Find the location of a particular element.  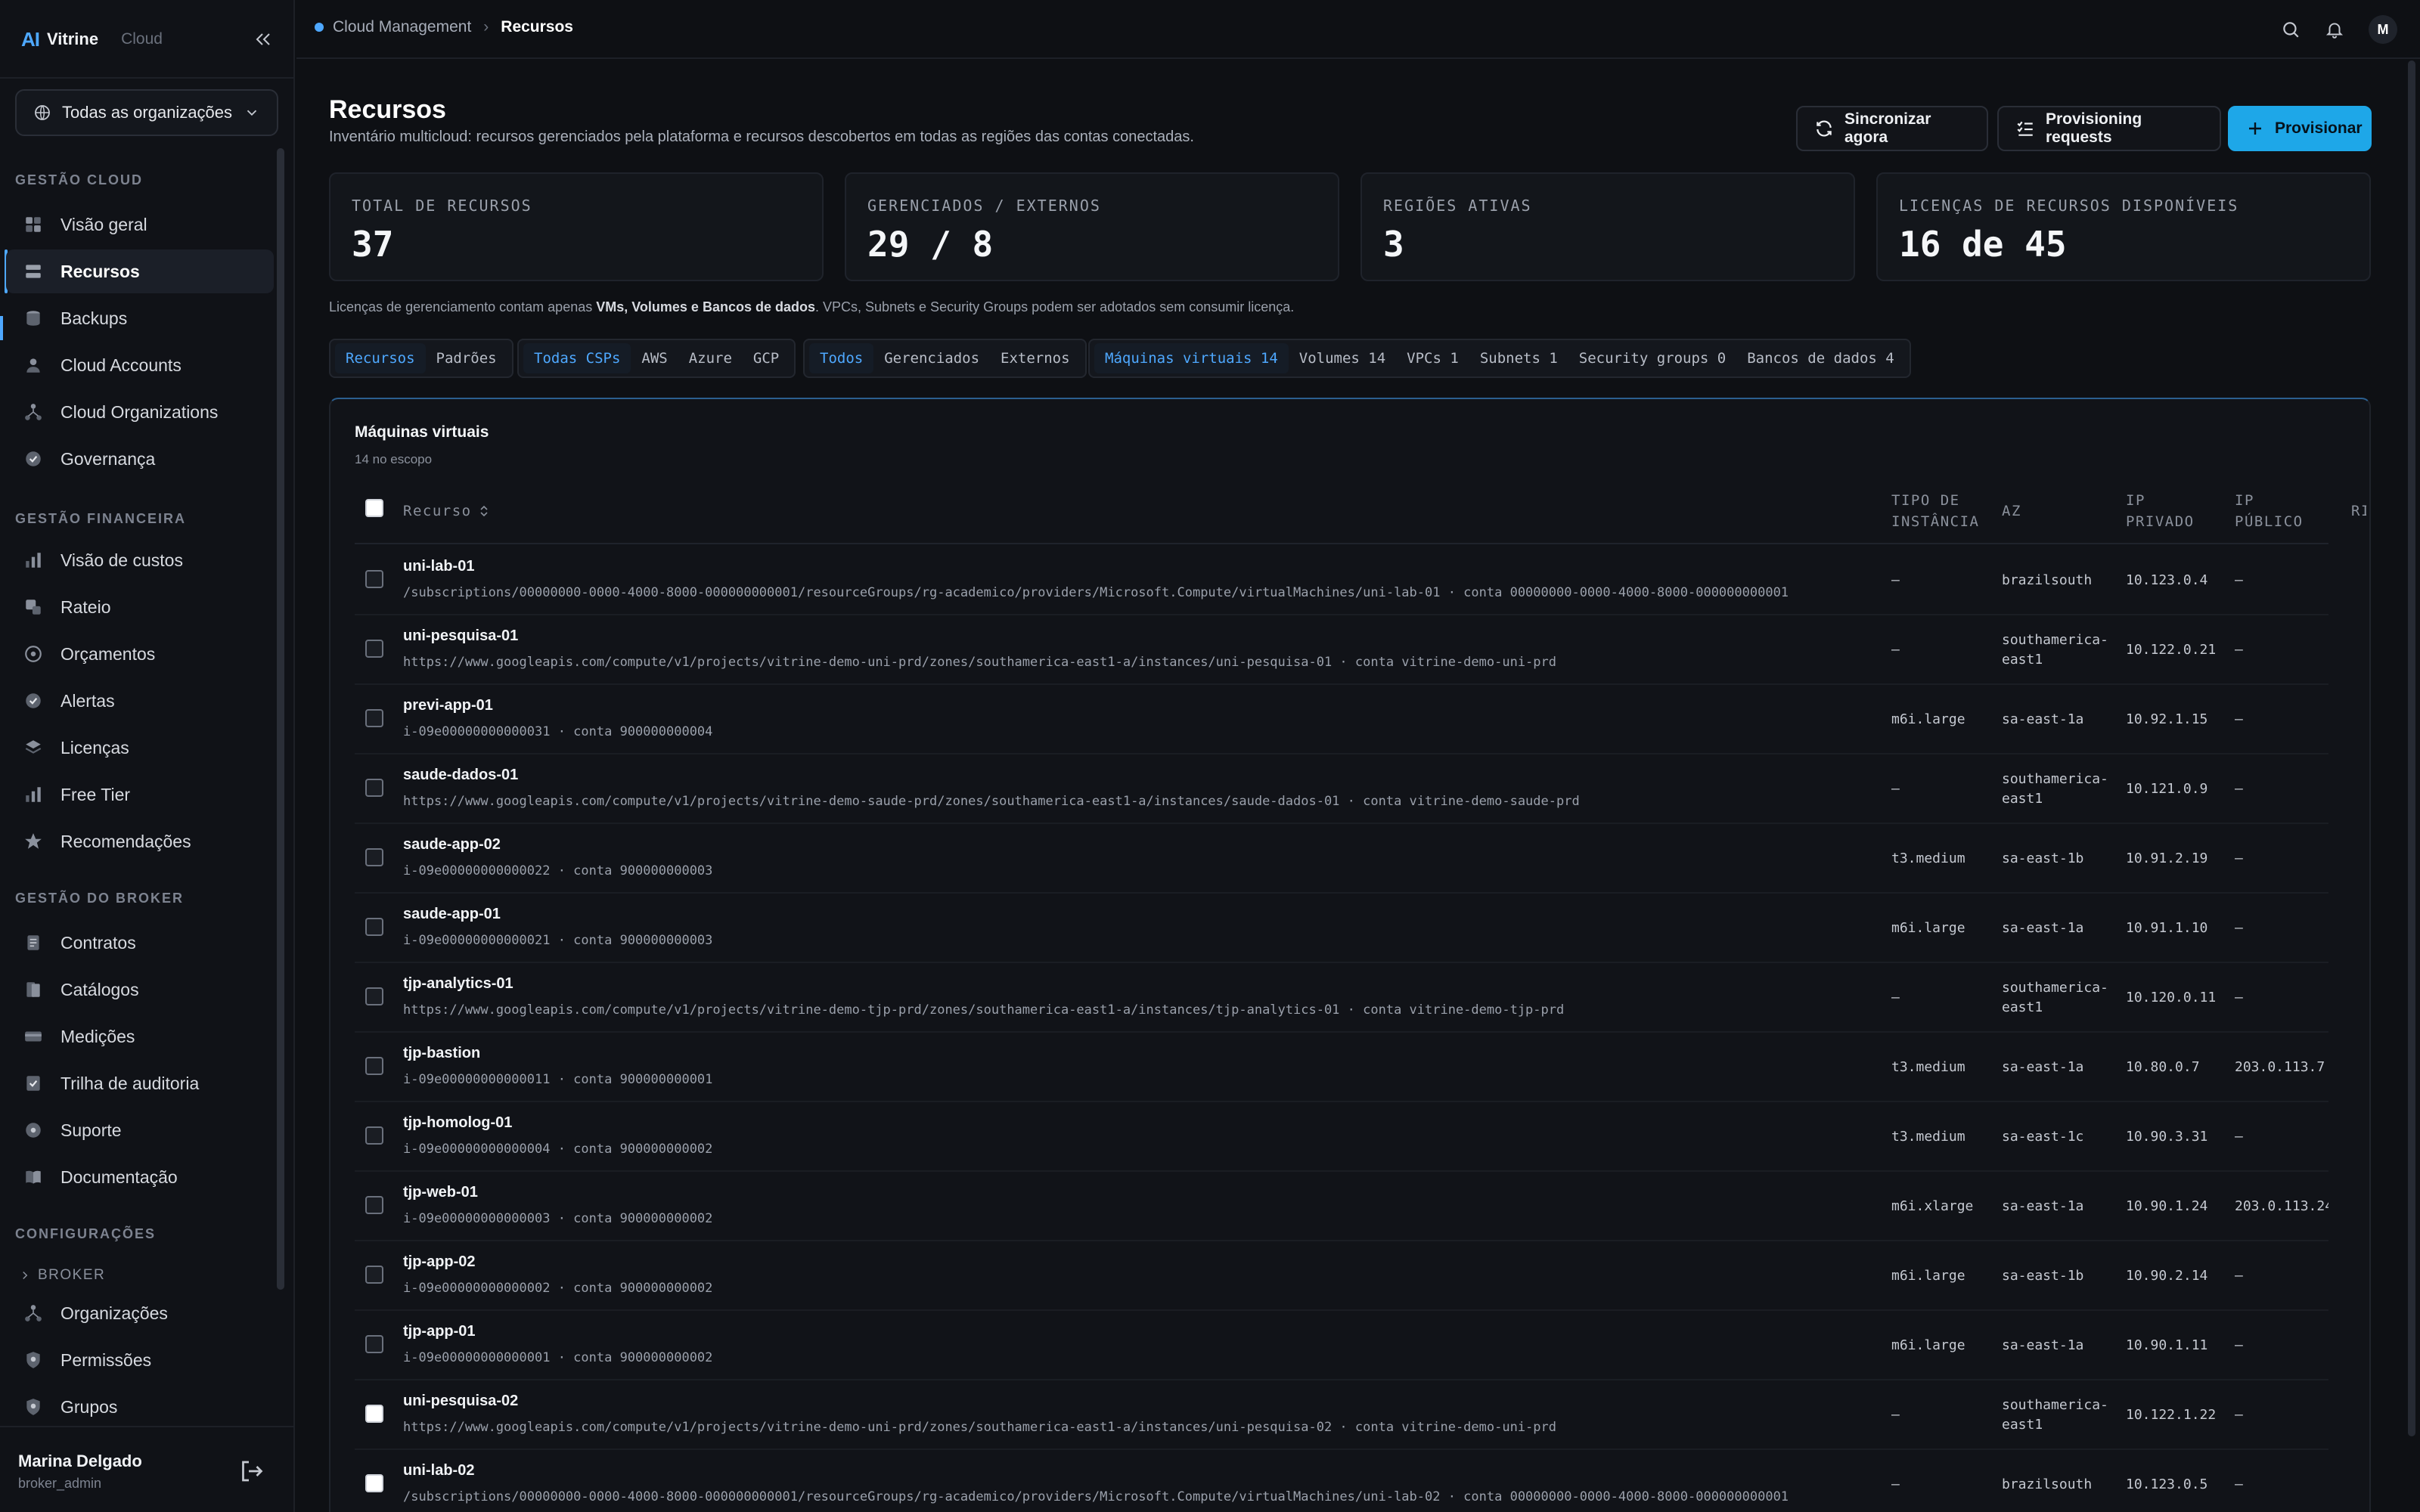

search-button is located at coordinates (2291, 30).